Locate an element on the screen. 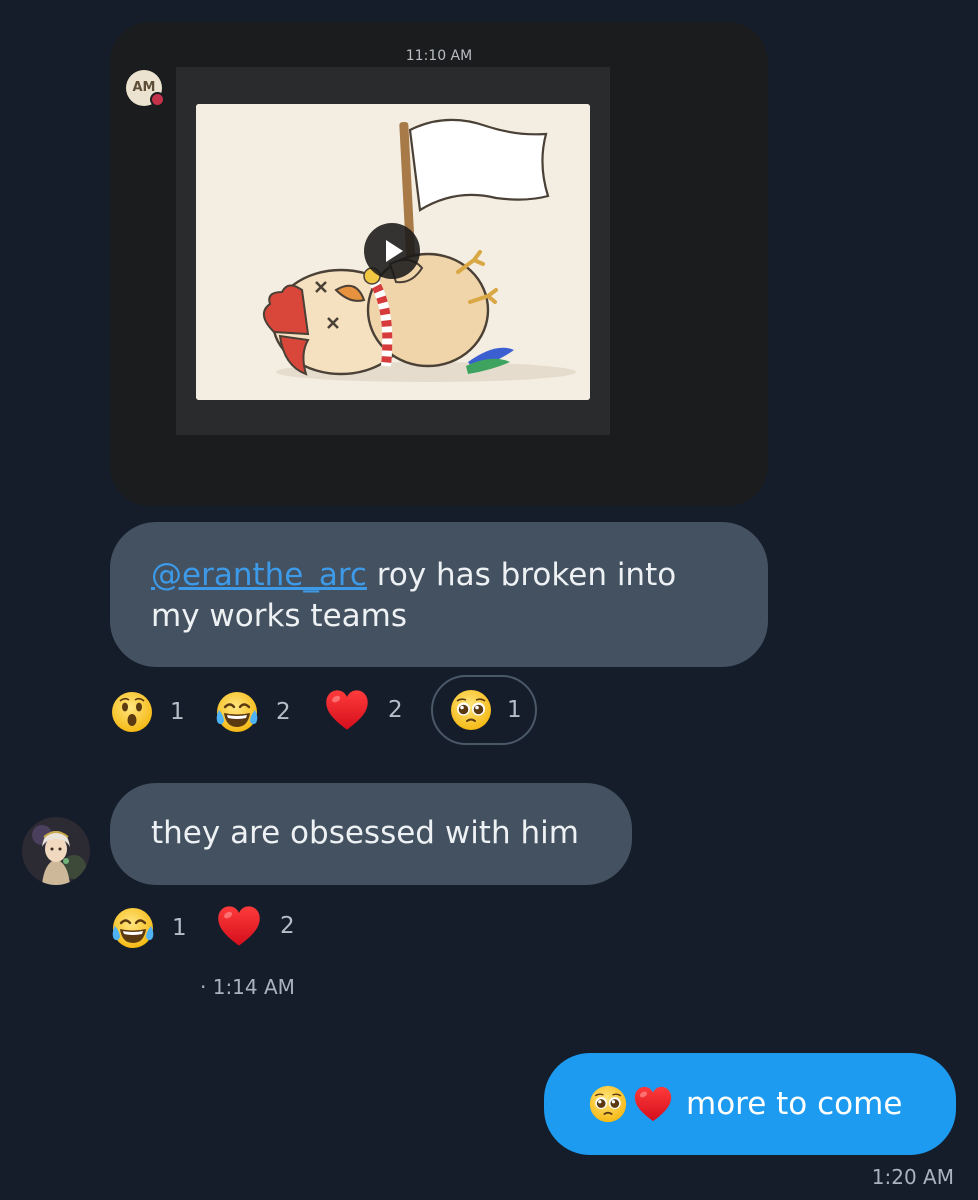 The image size is (978, 1200). play-icon is located at coordinates (394, 251).